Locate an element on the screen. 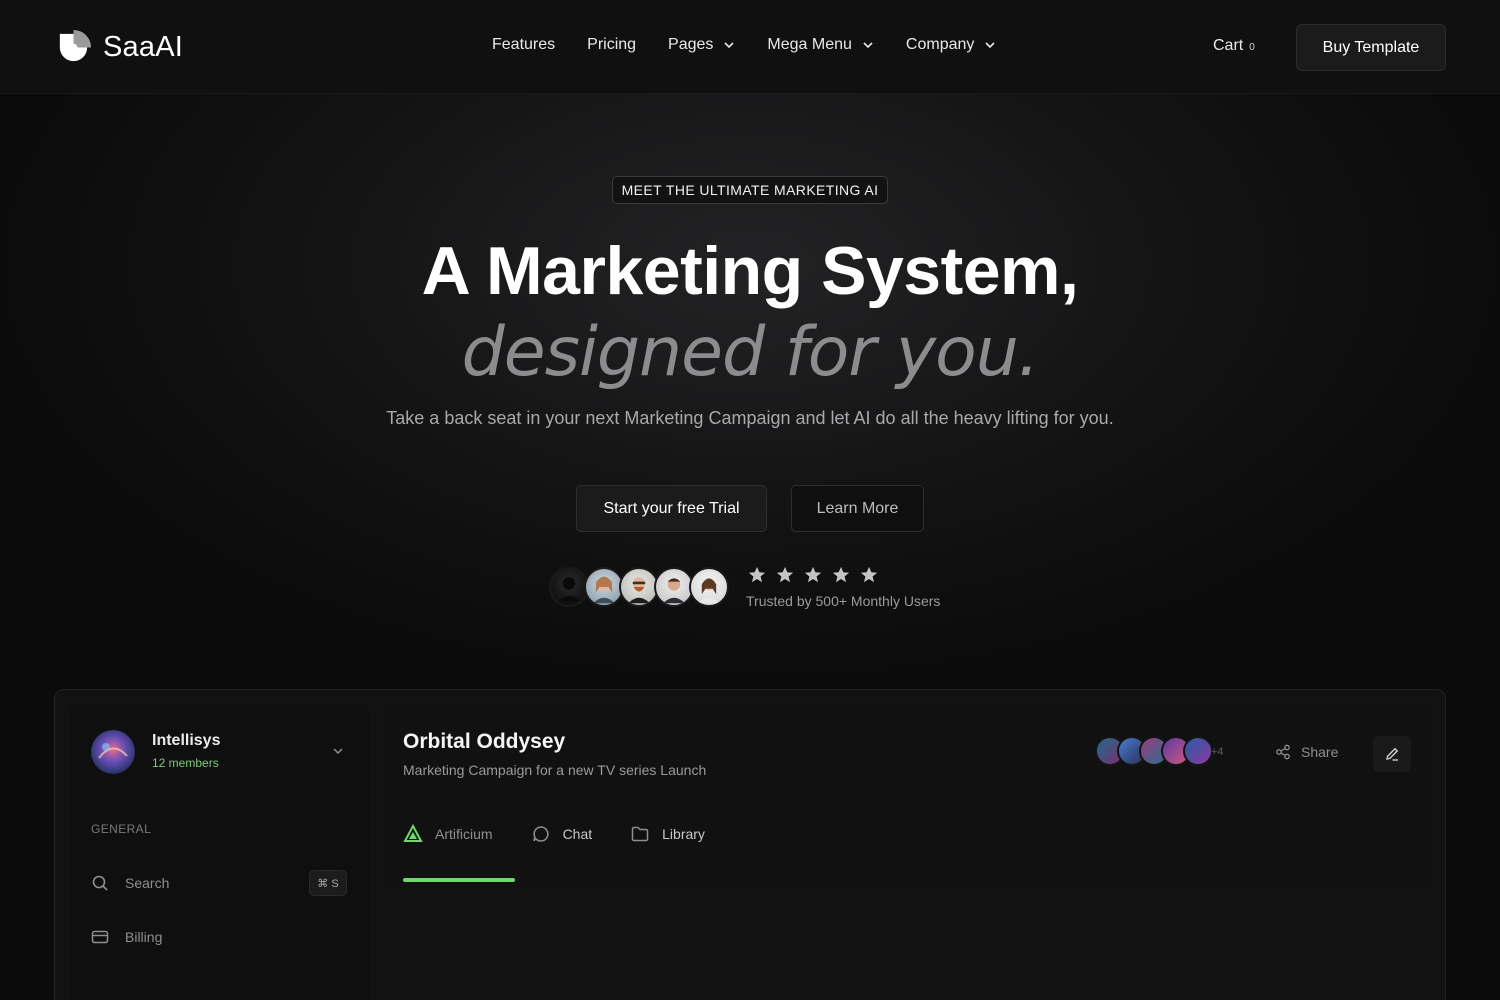  nav-link-mega-menu: Mega Menu is located at coordinates (820, 45).